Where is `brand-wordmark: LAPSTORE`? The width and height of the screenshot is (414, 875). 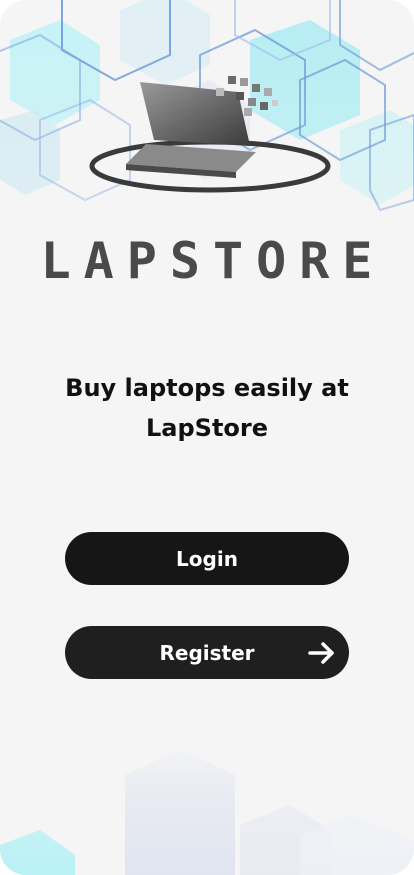 brand-wordmark: LAPSTORE is located at coordinates (213, 261).